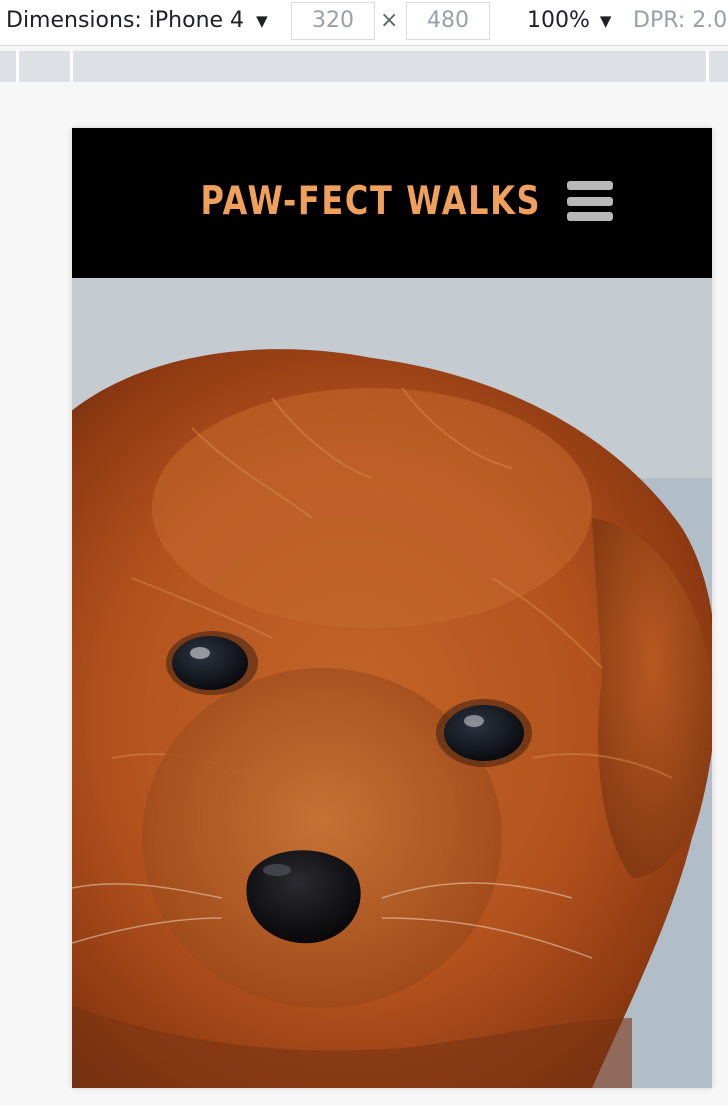 The image size is (728, 1106). I want to click on height-input: 480, so click(448, 21).